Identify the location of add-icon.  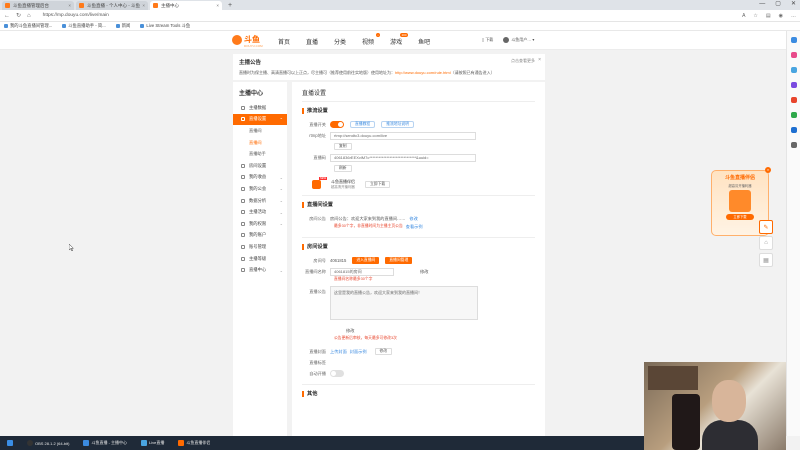
(793, 145).